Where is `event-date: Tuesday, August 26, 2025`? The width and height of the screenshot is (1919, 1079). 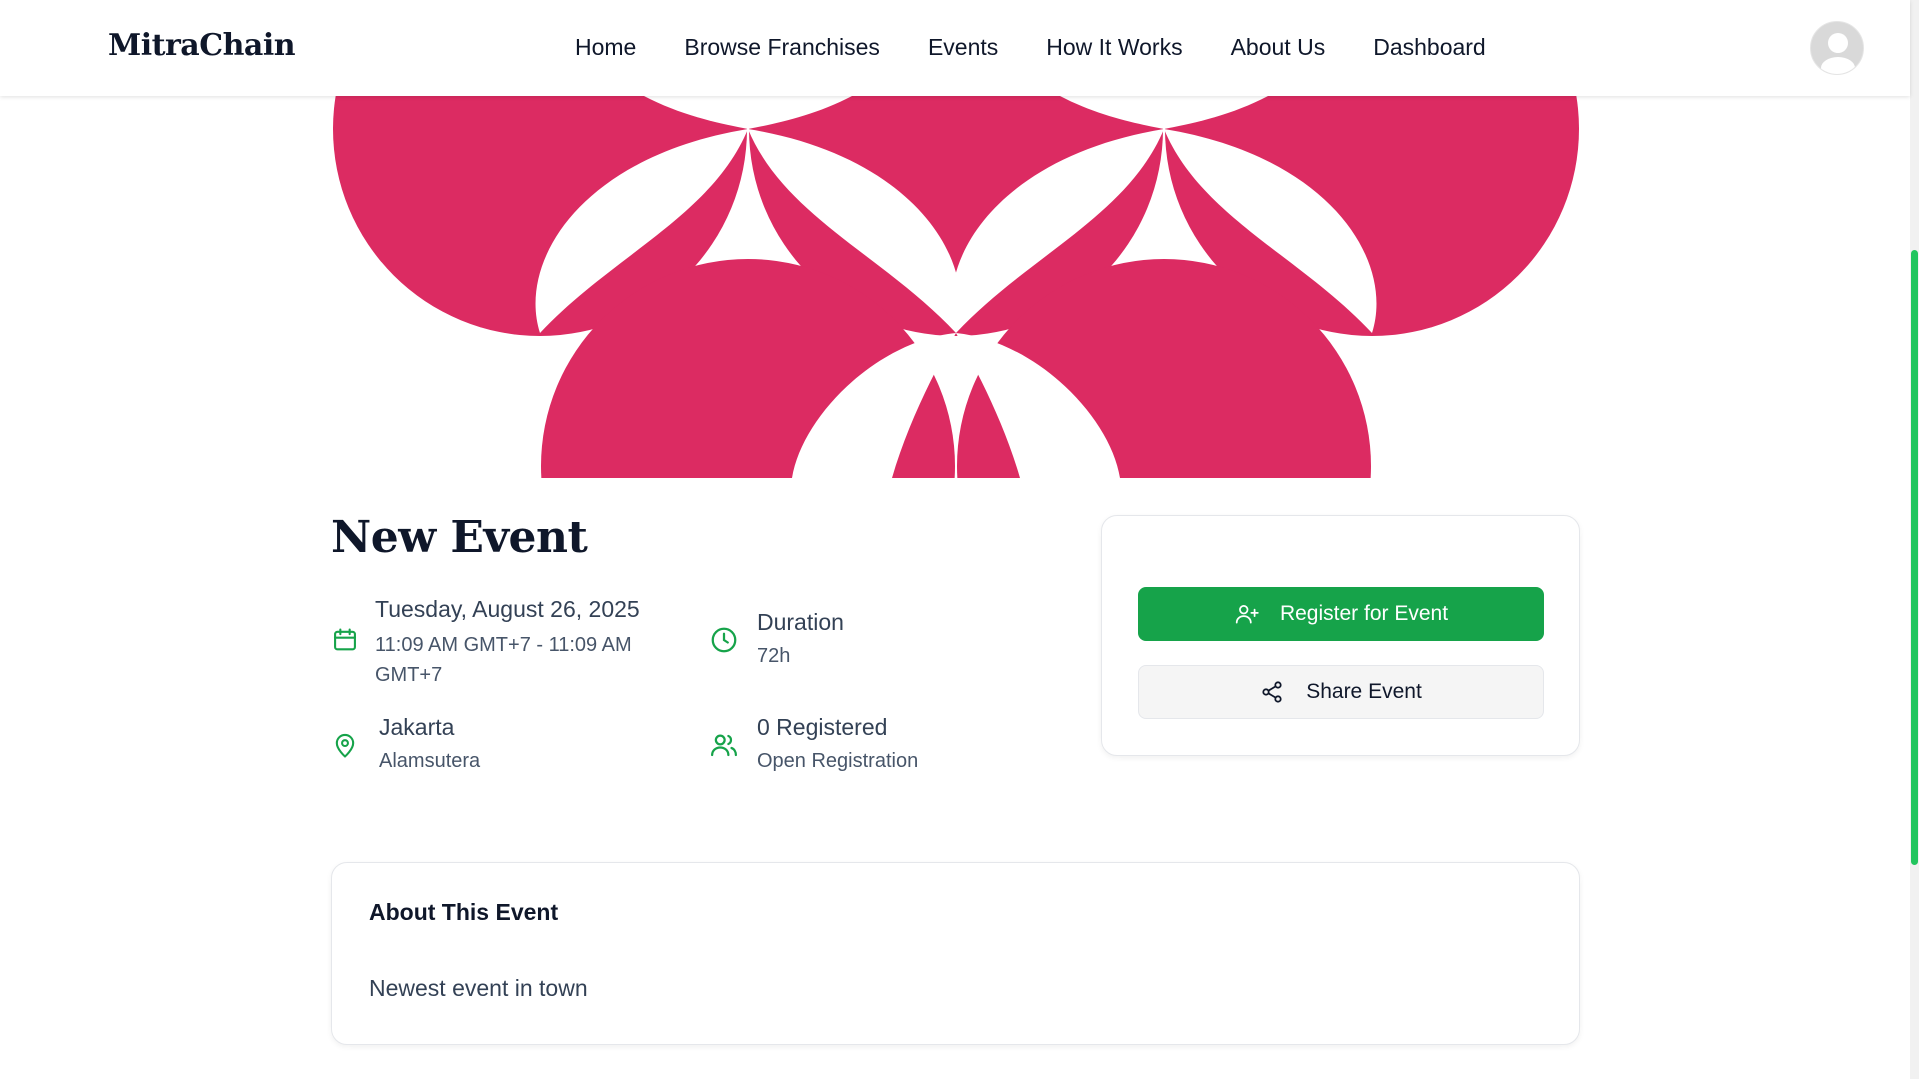 event-date: Tuesday, August 26, 2025 is located at coordinates (507, 609).